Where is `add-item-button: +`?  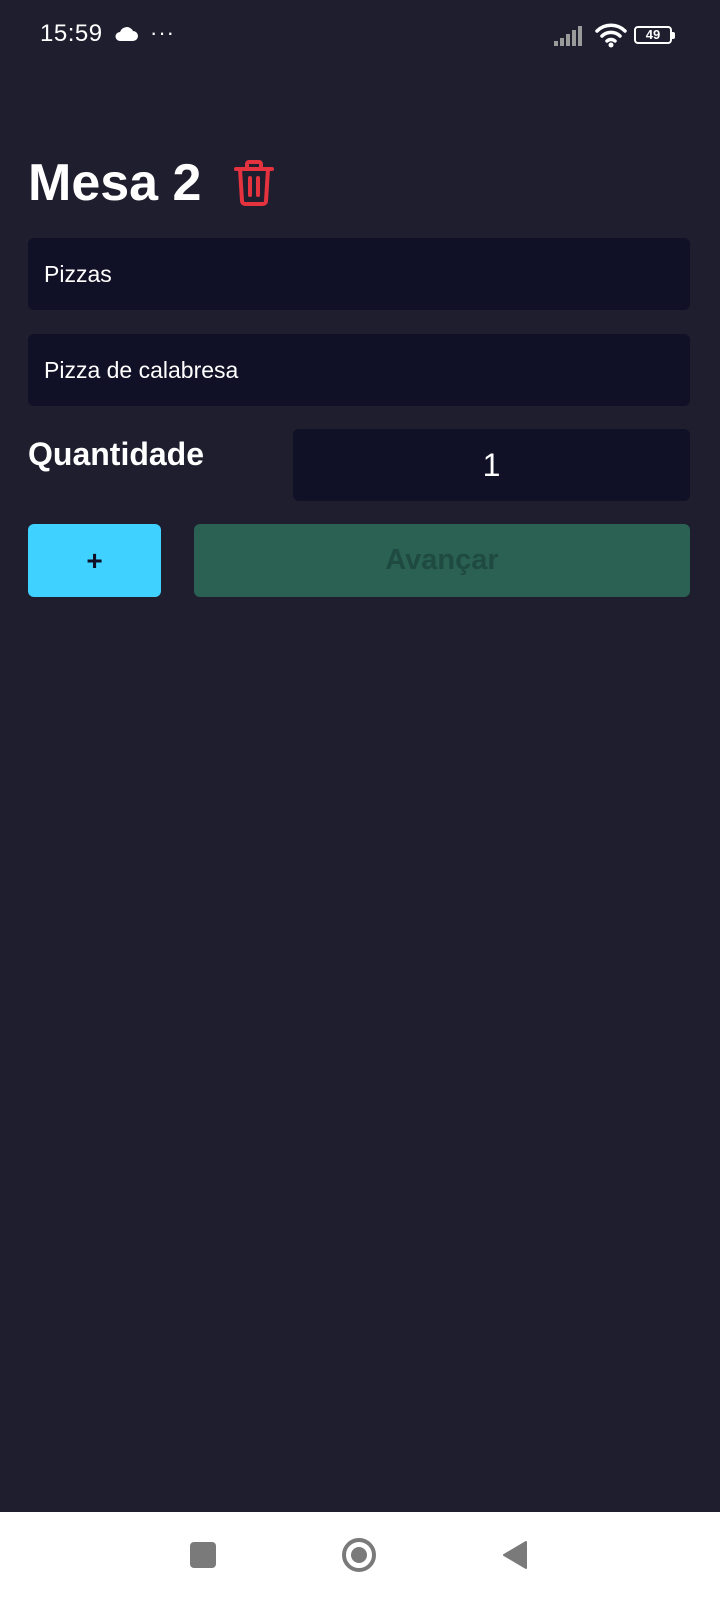 add-item-button: + is located at coordinates (94, 560).